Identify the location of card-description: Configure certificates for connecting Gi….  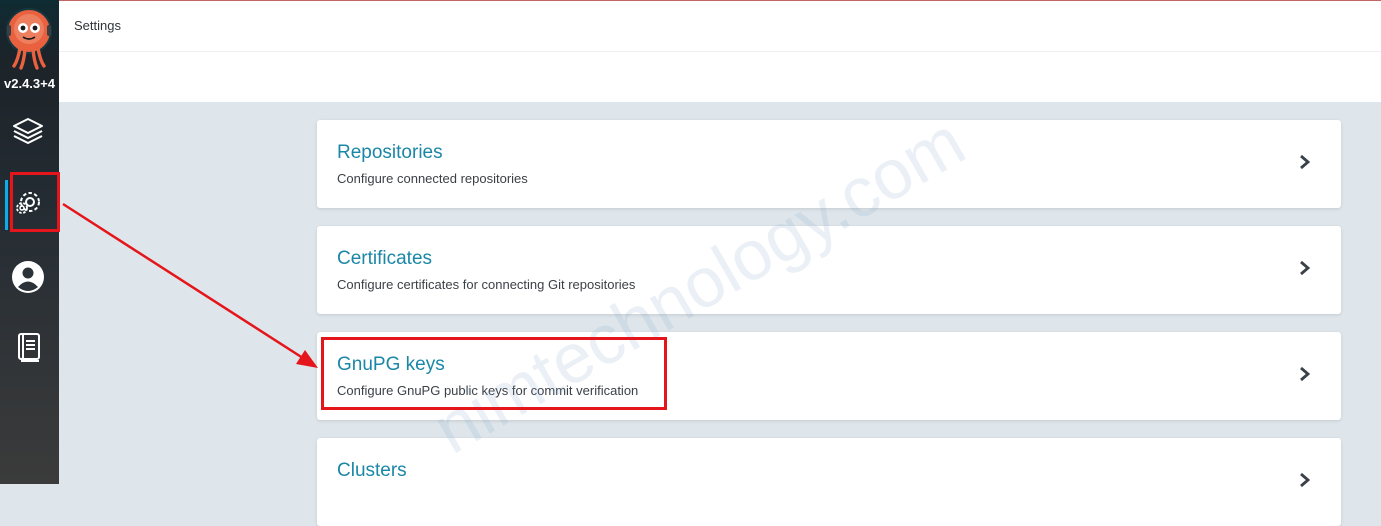
(486, 284).